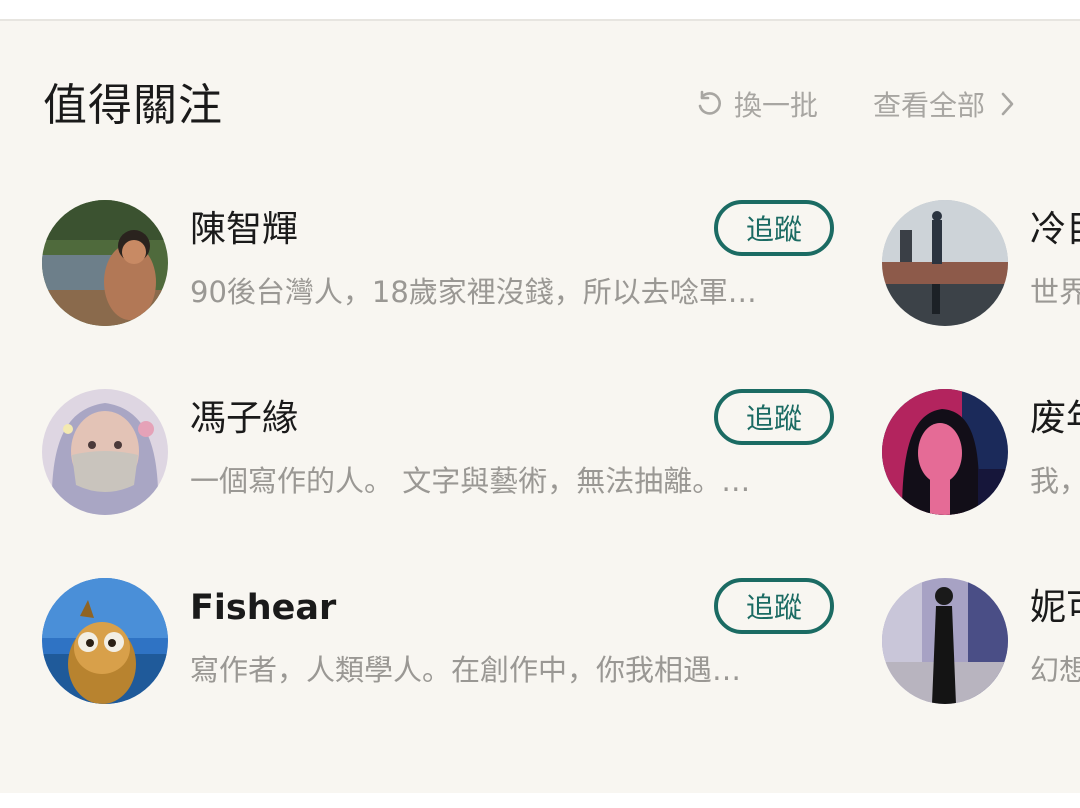 The image size is (1080, 808). Describe the element at coordinates (709, 104) in the screenshot. I see `refresh-icon` at that location.